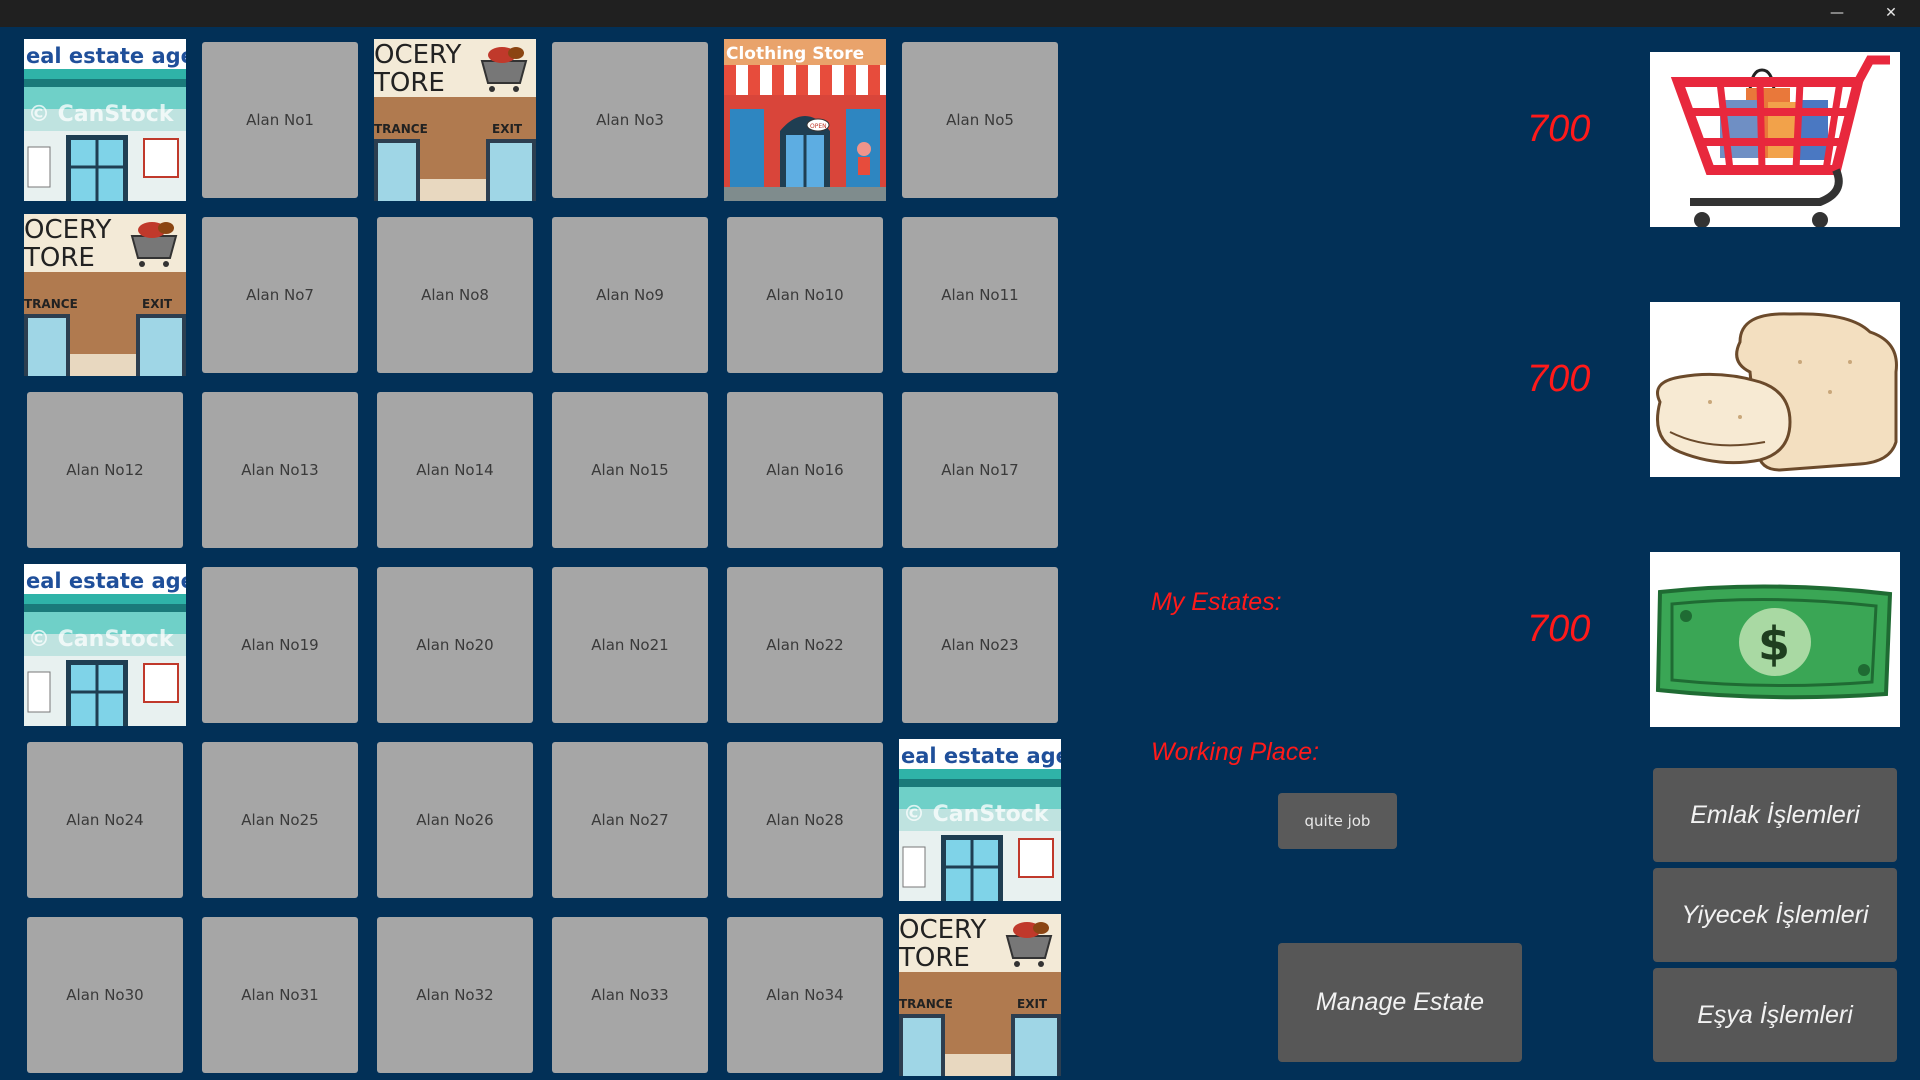 The image size is (1920, 1080). I want to click on emlak-islemleri-button: Emlak İşlemleri, so click(1775, 815).